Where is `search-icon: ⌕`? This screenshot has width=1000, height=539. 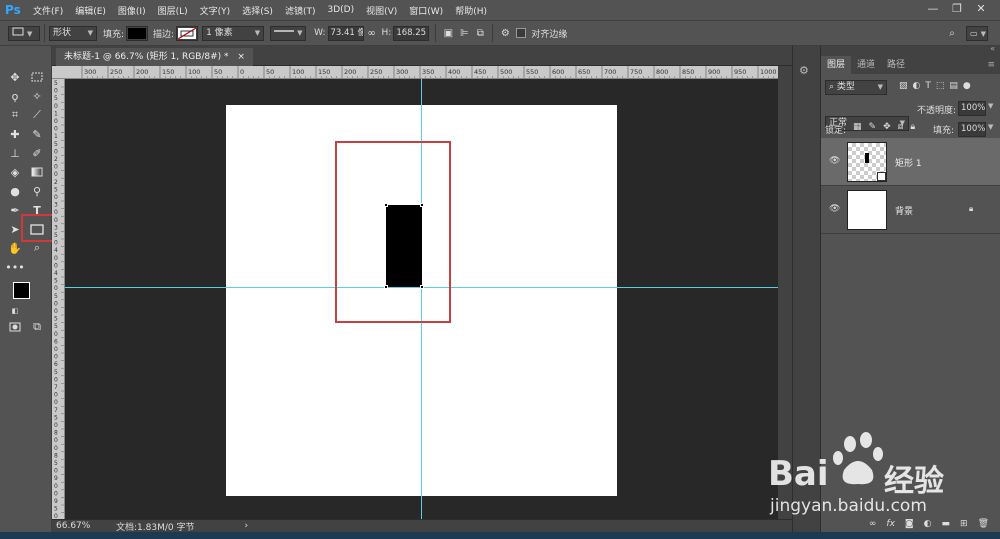
search-icon: ⌕ is located at coordinates (952, 33).